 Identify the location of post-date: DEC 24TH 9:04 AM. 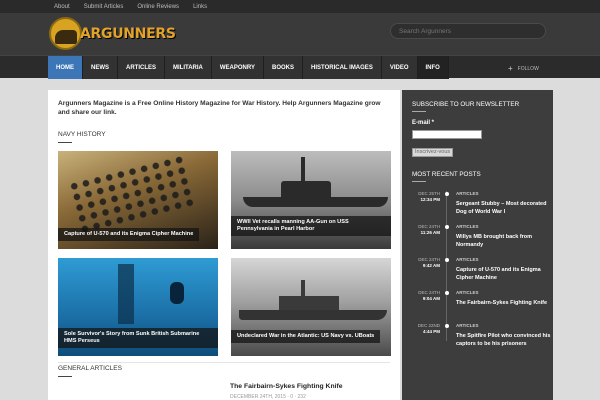
(429, 295).